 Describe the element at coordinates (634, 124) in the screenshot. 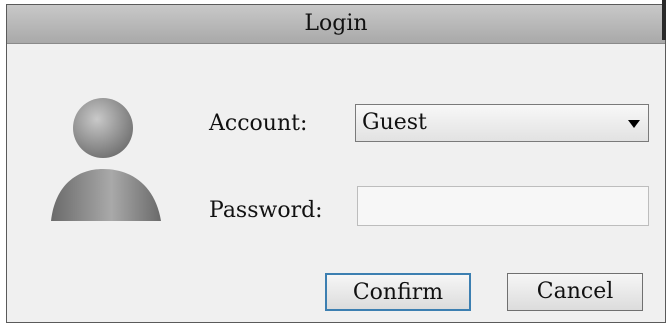

I see `chevron-down-icon` at that location.